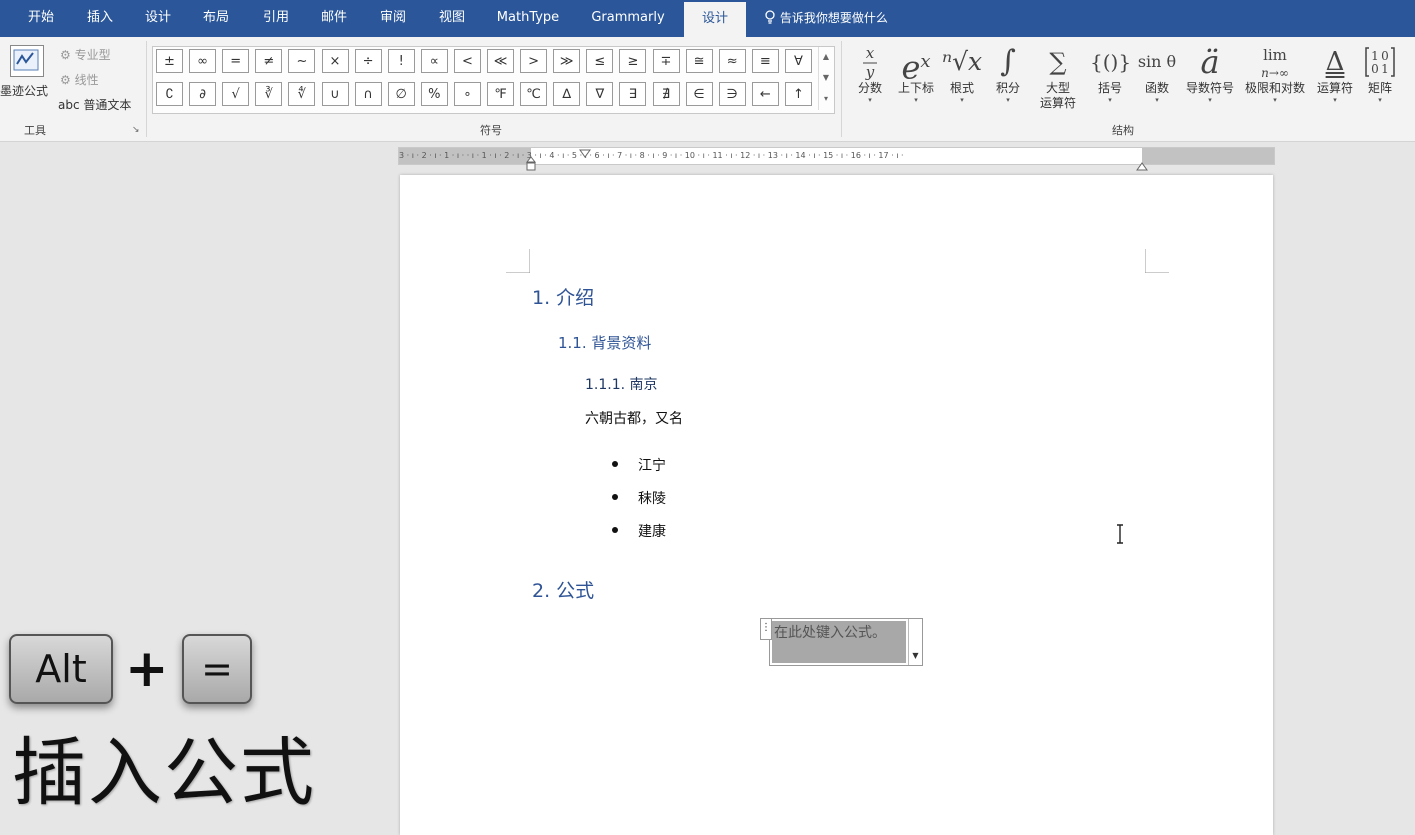  What do you see at coordinates (100, 18) in the screenshot?
I see `tab-insert: 插入` at bounding box center [100, 18].